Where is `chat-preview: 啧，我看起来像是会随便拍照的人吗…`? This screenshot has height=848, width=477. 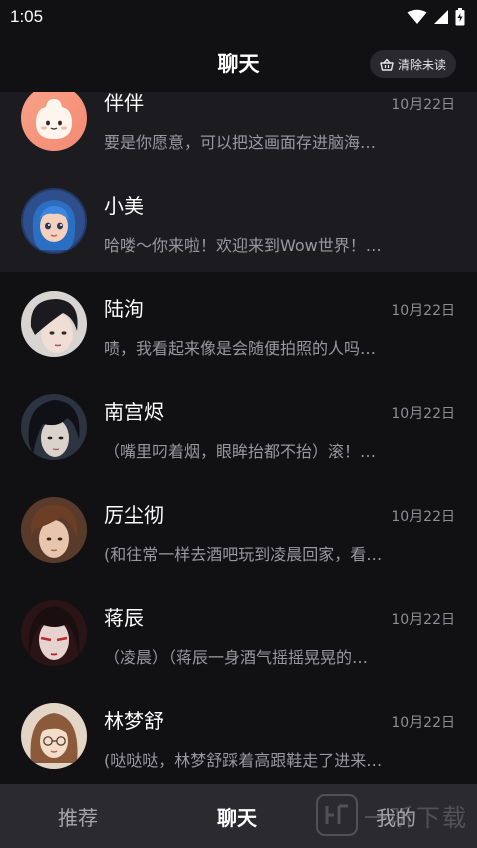
chat-preview: 啧，我看起来像是会随便拍照的人吗… is located at coordinates (240, 348).